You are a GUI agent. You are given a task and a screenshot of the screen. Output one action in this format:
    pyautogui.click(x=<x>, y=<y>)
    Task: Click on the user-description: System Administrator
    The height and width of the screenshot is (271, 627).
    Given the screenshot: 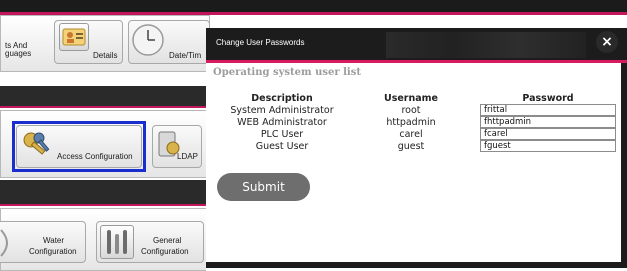 What is the action you would take?
    pyautogui.click(x=282, y=110)
    